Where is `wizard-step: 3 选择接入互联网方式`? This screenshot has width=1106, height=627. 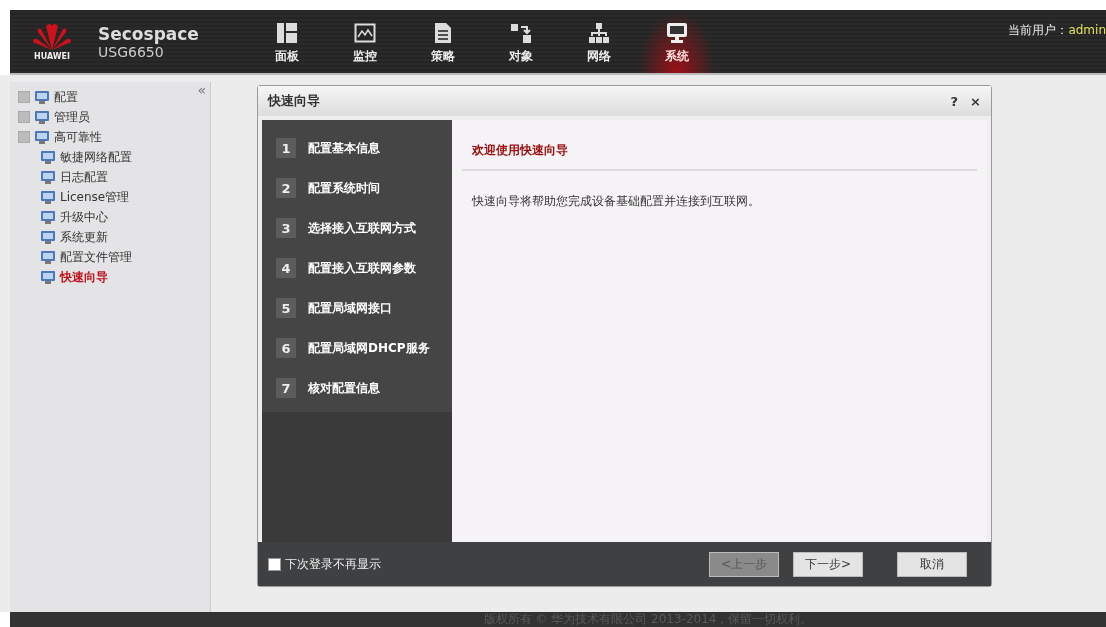 wizard-step: 3 选择接入互联网方式 is located at coordinates (357, 228).